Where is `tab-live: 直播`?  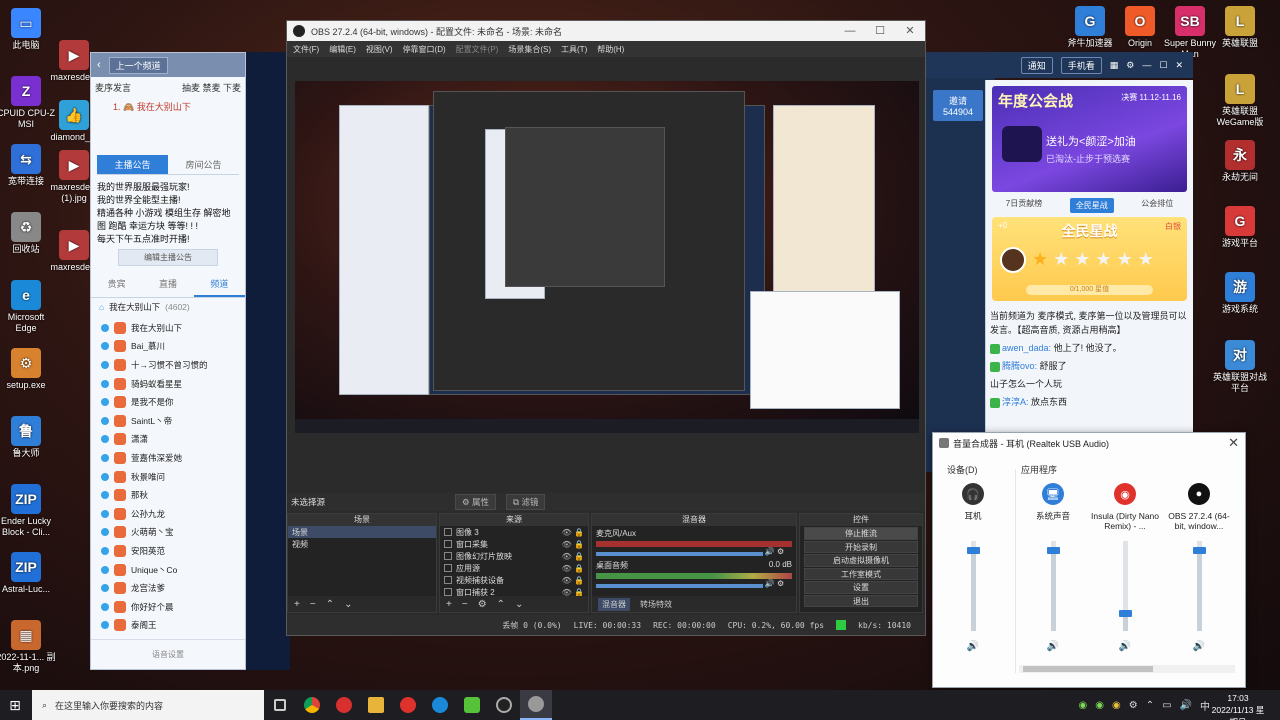 tab-live: 直播 is located at coordinates (167, 284).